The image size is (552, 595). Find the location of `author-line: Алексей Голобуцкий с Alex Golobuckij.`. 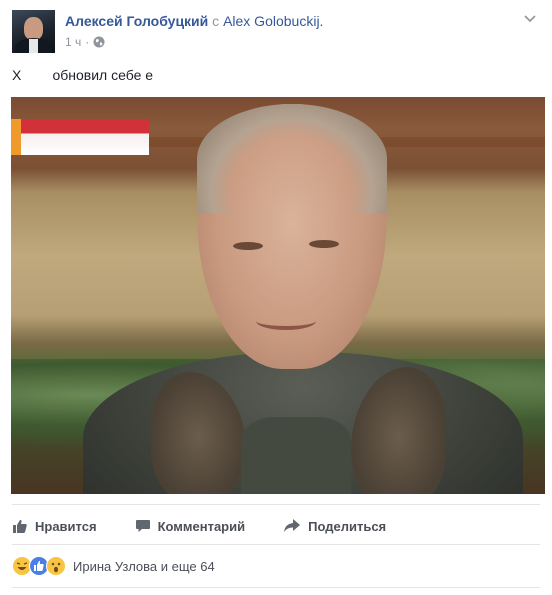

author-line: Алексей Голобуцкий с Alex Golobuckij. is located at coordinates (194, 21).